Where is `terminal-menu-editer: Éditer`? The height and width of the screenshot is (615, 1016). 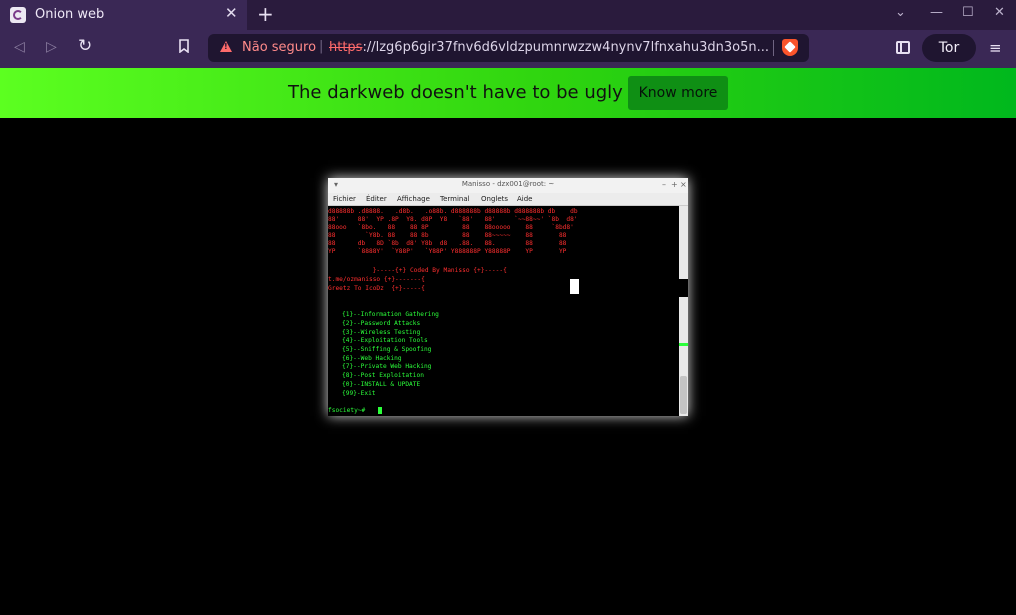
terminal-menu-editer: Éditer is located at coordinates (376, 199).